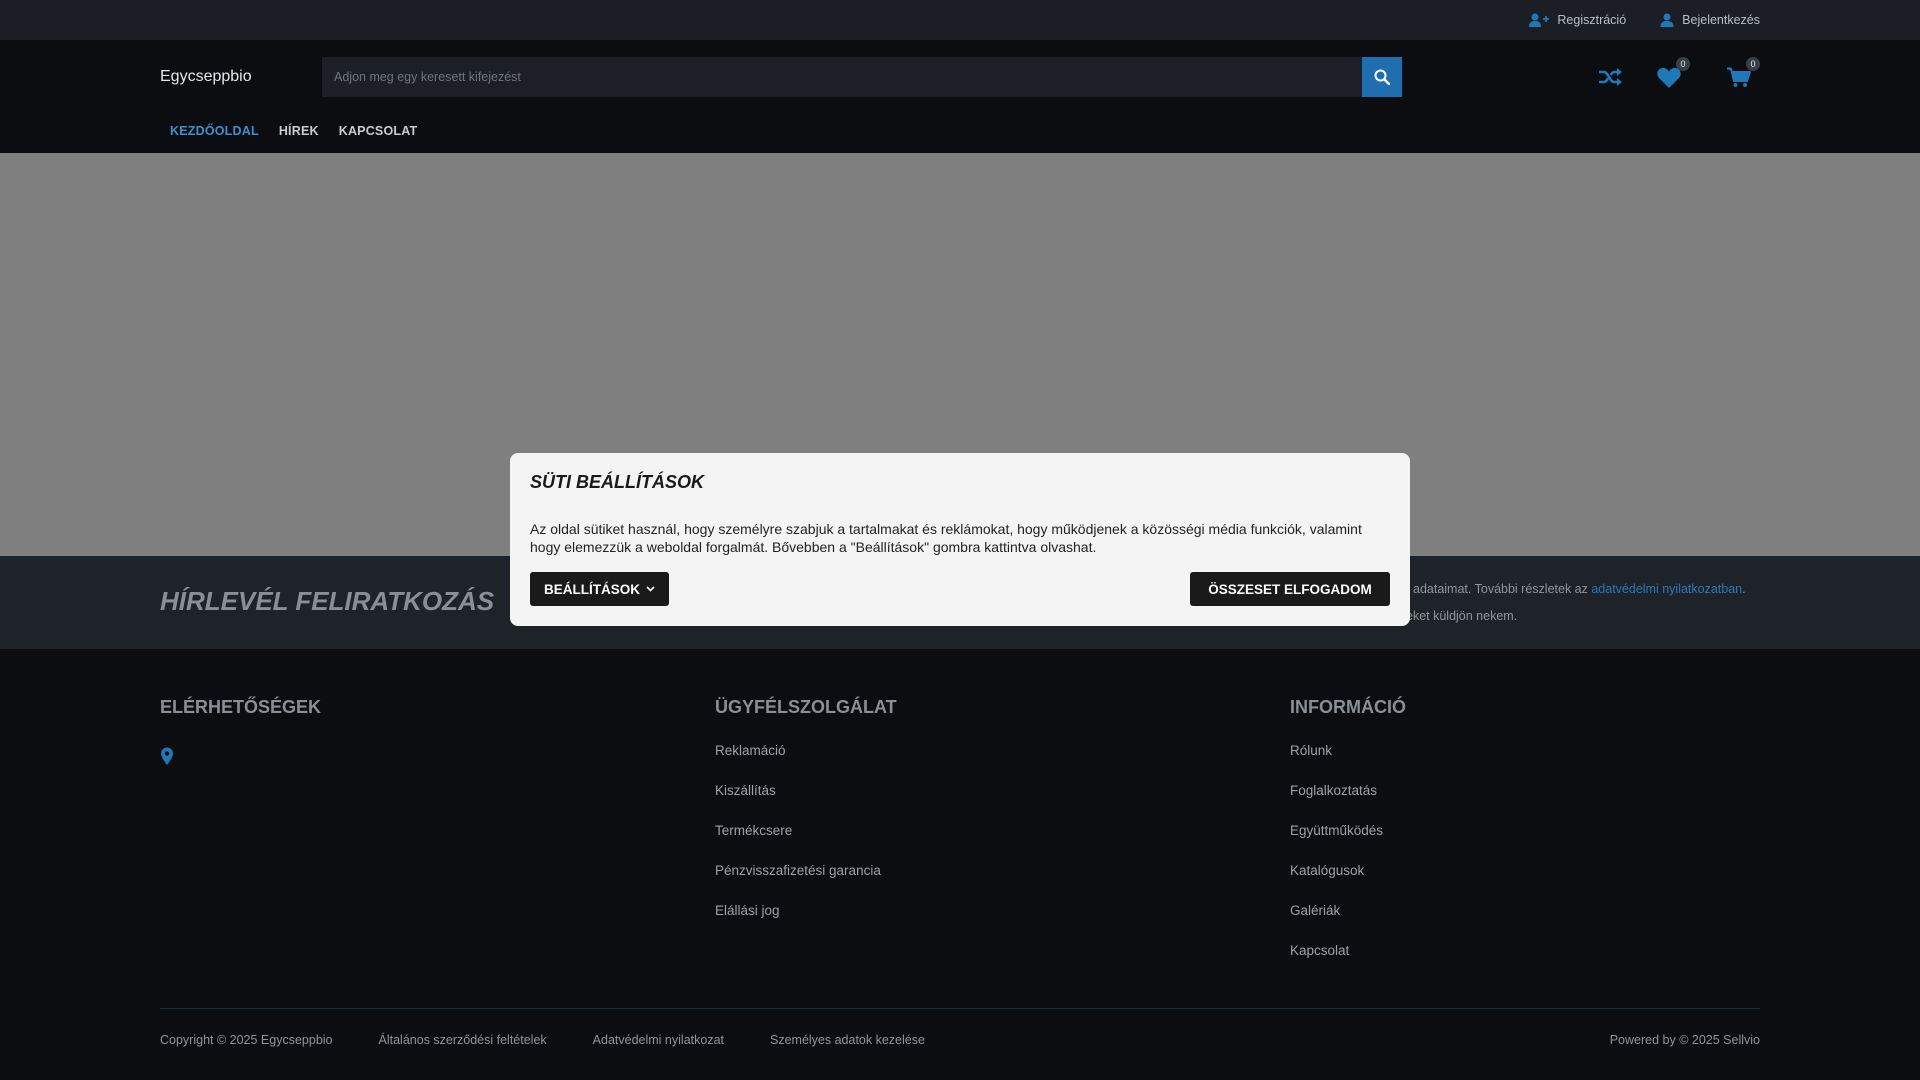 This screenshot has width=1920, height=1080. Describe the element at coordinates (1669, 77) in the screenshot. I see `heart-icon` at that location.